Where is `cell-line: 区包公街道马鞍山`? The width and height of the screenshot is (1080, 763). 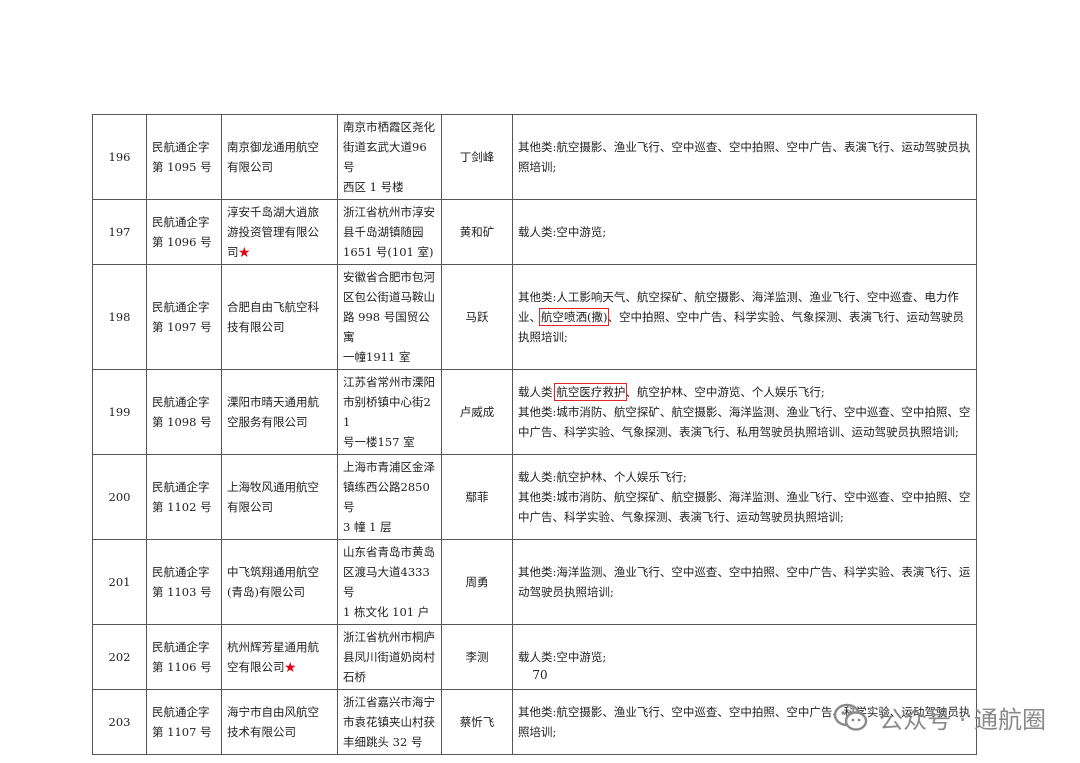
cell-line: 区包公街道马鞍山 is located at coordinates (389, 297).